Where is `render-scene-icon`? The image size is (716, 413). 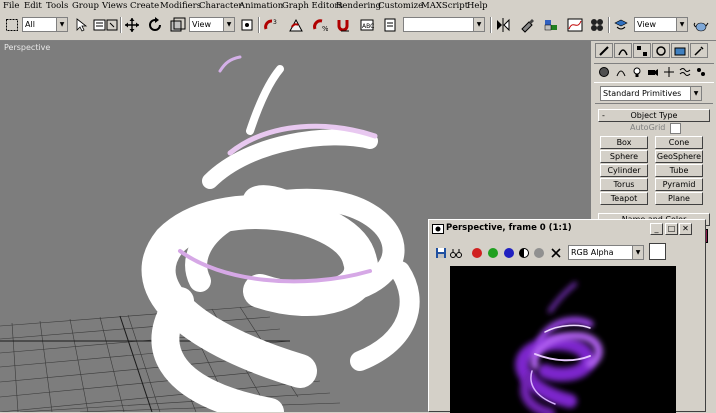 render-scene-icon is located at coordinates (621, 25).